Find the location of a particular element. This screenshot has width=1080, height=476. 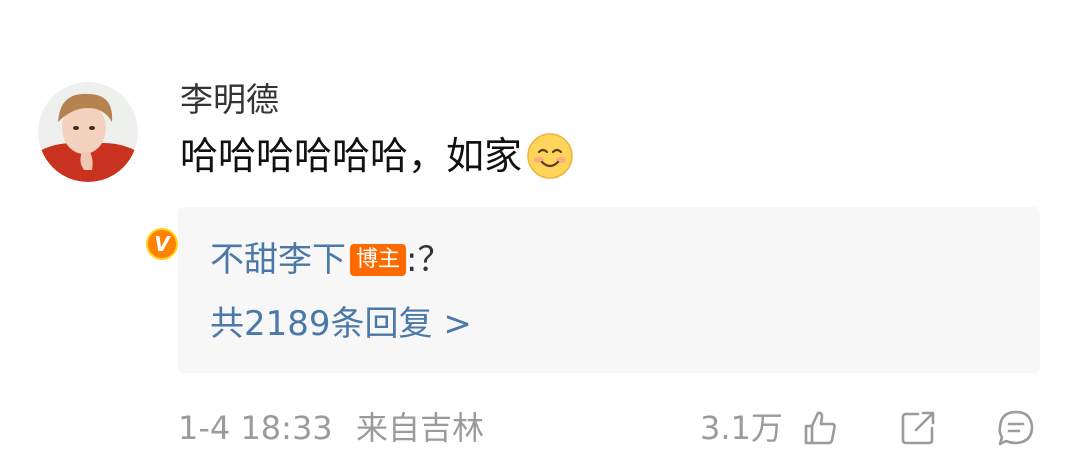

comment-icon is located at coordinates (1016, 428).